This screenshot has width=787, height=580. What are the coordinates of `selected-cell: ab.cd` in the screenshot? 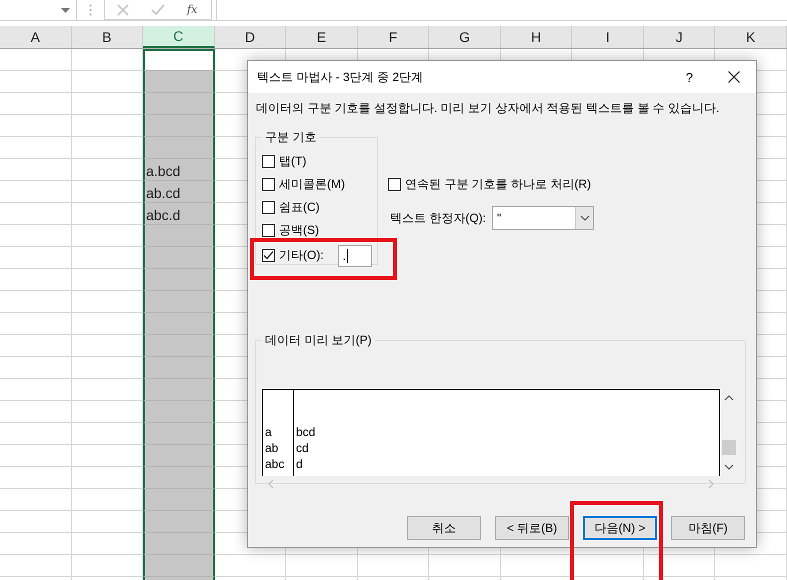 It's located at (179, 192).